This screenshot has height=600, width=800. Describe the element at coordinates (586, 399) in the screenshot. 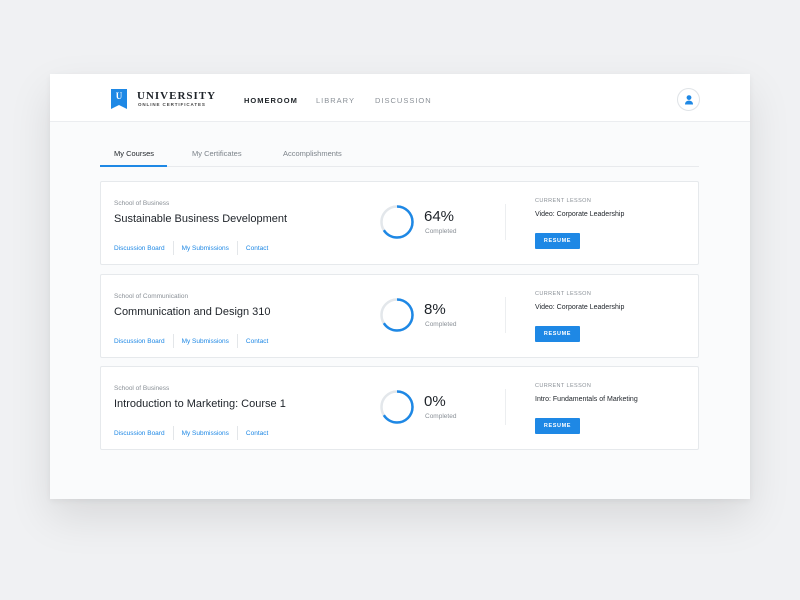

I see `current-lesson-name: Intro: Fundamentals of Marketing` at that location.